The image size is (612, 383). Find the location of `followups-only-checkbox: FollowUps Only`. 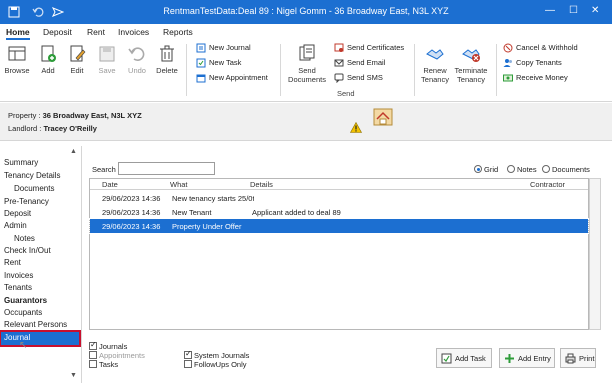

followups-only-checkbox: FollowUps Only is located at coordinates (215, 364).